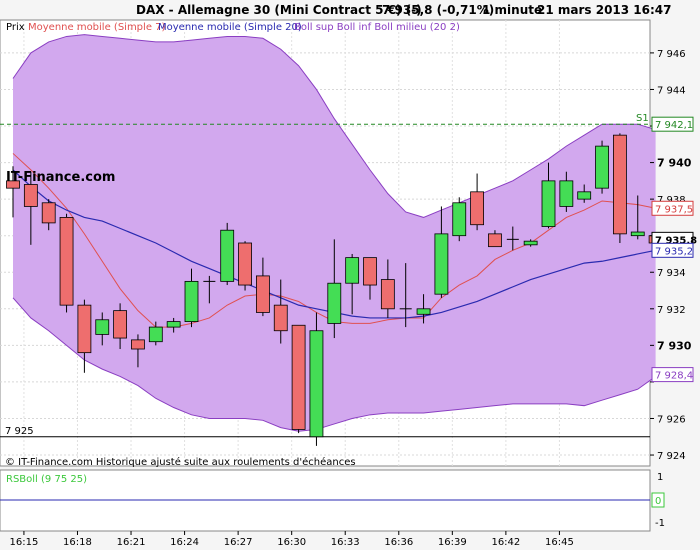 This screenshot has height=550, width=700. Describe the element at coordinates (674, 163) in the screenshot. I see `y-tick-label: 7 940` at that location.